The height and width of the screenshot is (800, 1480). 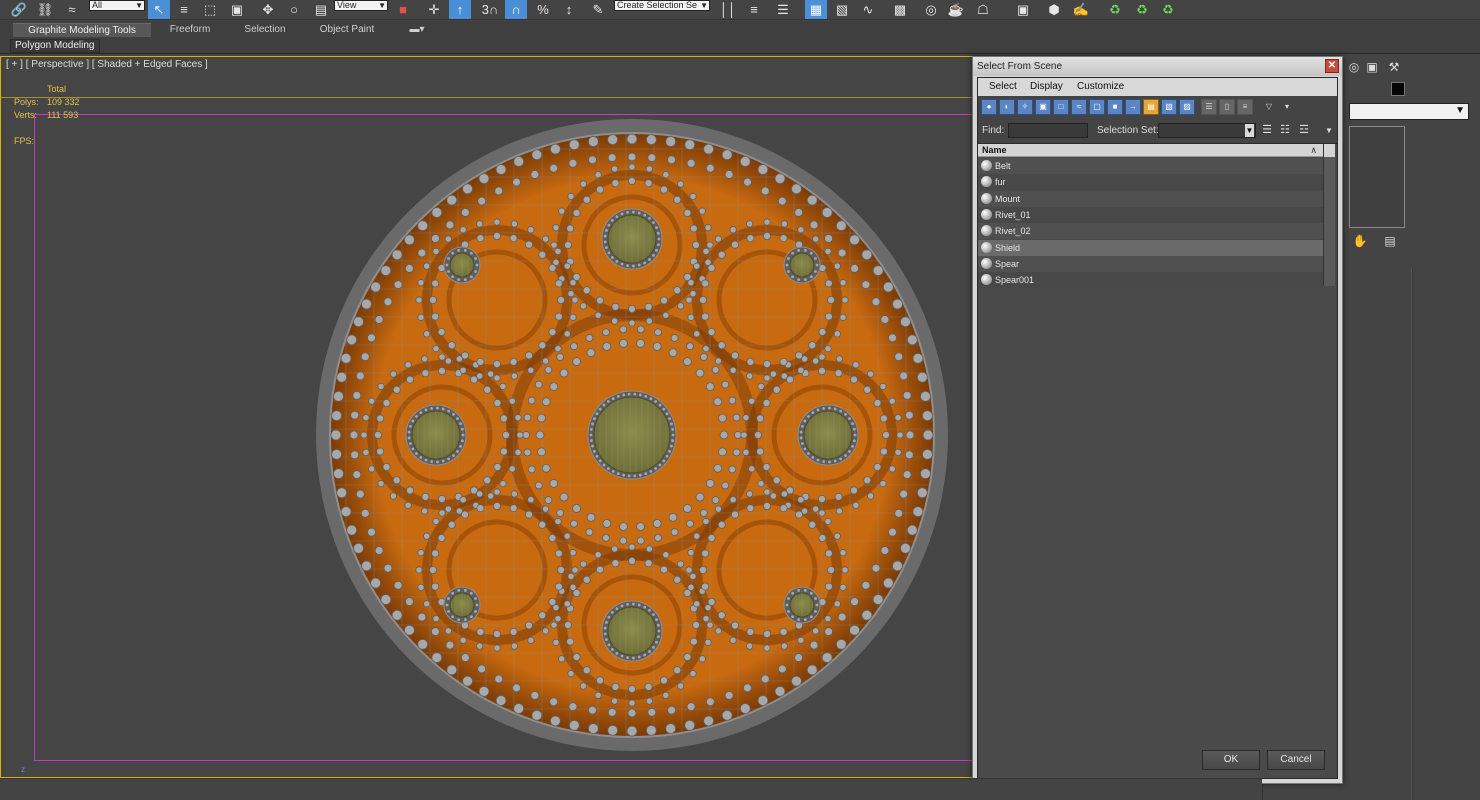 What do you see at coordinates (45, 9) in the screenshot?
I see `unlink-selection-icon: ⛓` at bounding box center [45, 9].